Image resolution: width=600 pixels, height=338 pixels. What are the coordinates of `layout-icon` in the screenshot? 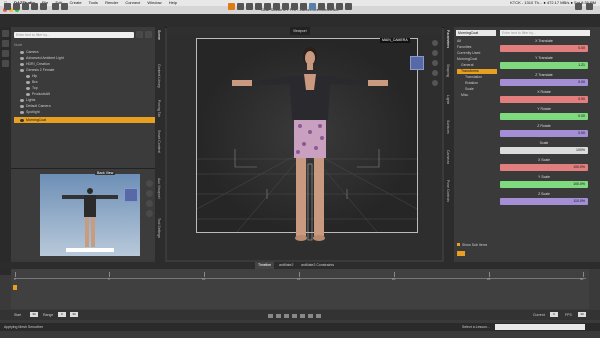 It's located at (339, 6).